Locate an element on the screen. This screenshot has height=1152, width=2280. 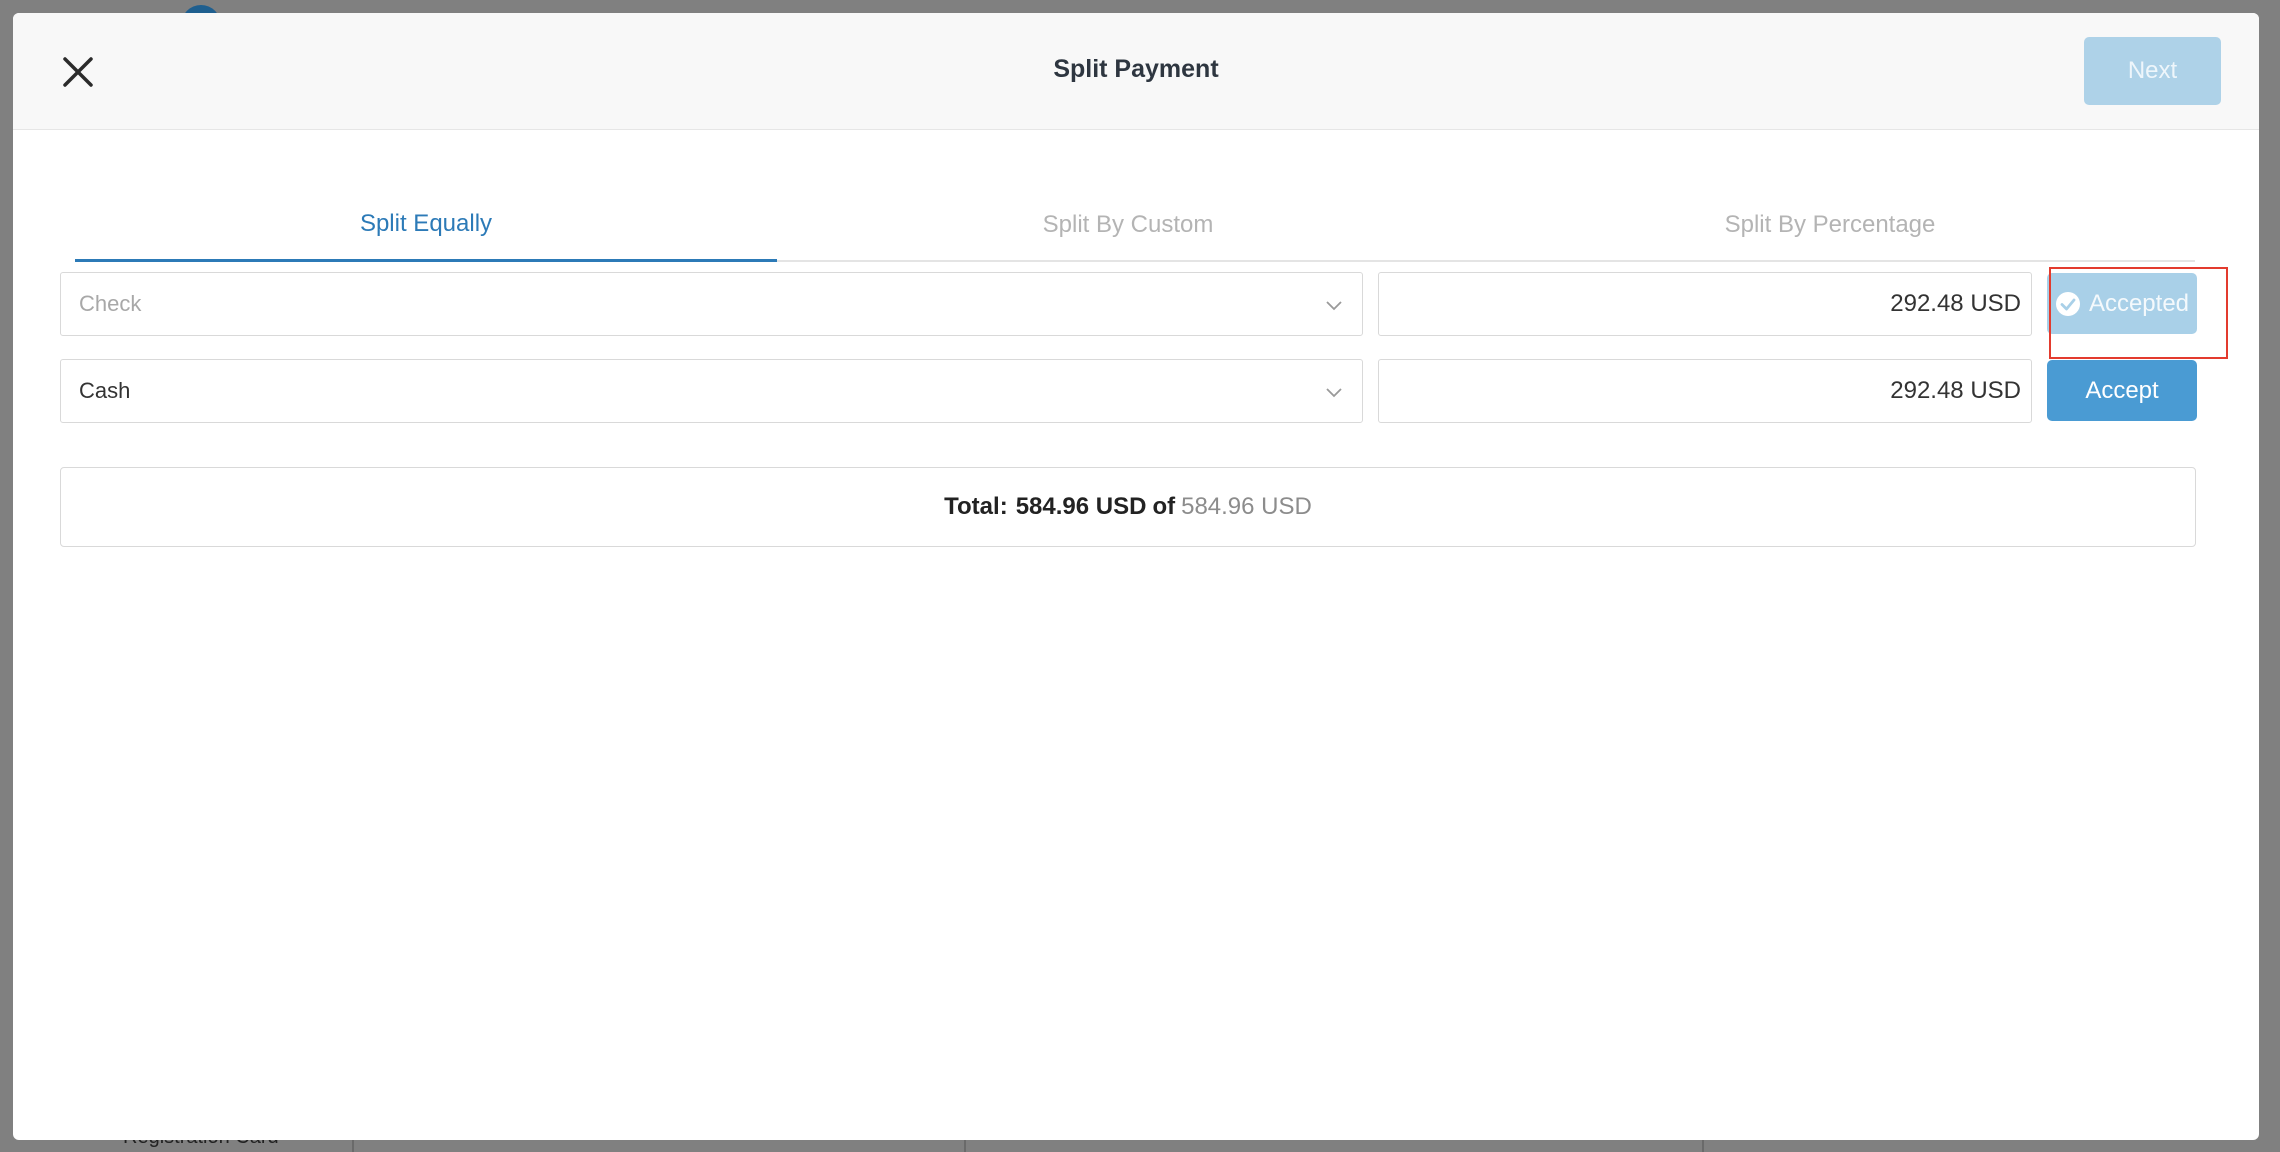
payment-row: Cash Accept is located at coordinates (1135, 391).